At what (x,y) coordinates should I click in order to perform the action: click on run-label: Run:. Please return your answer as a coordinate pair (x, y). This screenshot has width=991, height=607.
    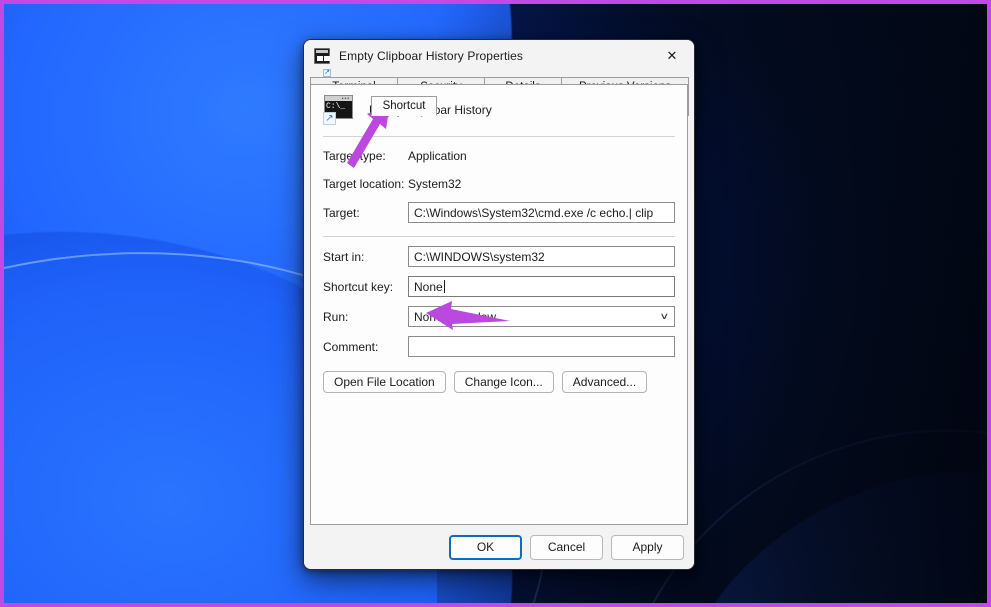
    Looking at the image, I should click on (336, 316).